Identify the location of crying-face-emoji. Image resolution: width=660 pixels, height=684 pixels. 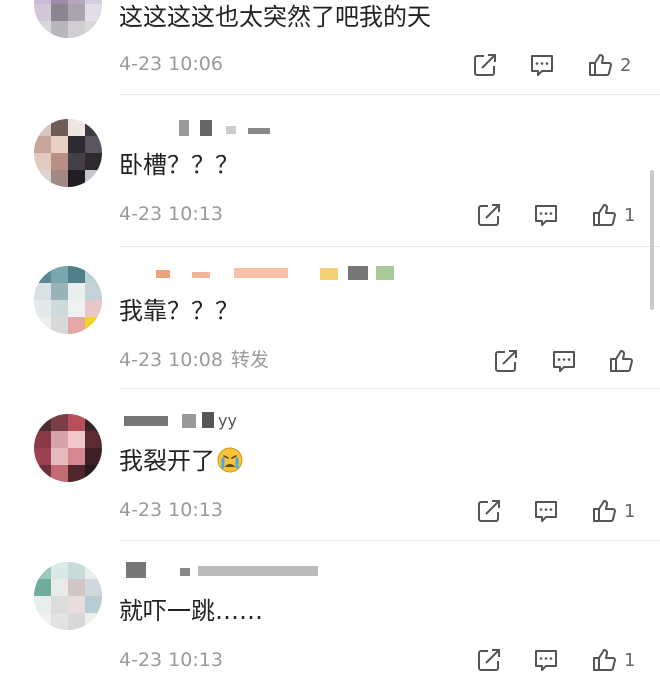
(230, 460).